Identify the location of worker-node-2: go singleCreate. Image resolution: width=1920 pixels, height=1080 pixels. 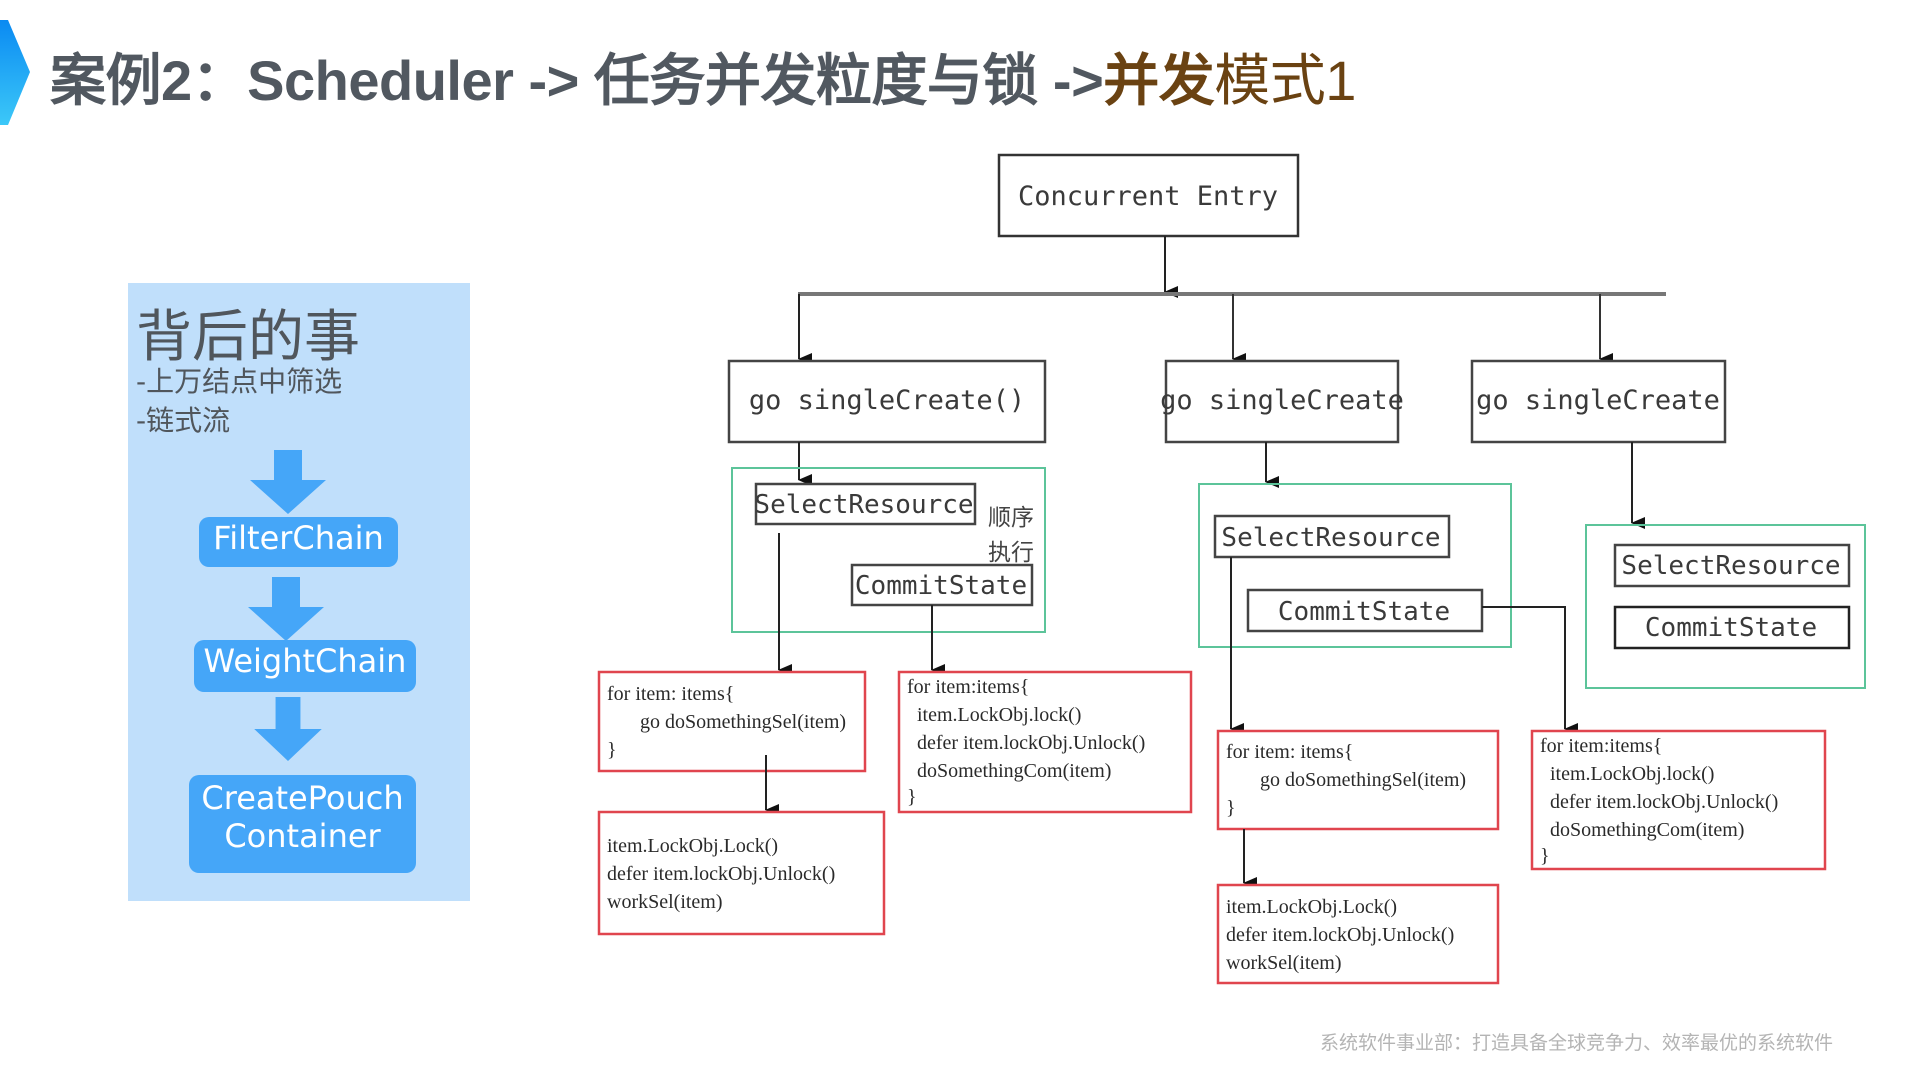
(1282, 401).